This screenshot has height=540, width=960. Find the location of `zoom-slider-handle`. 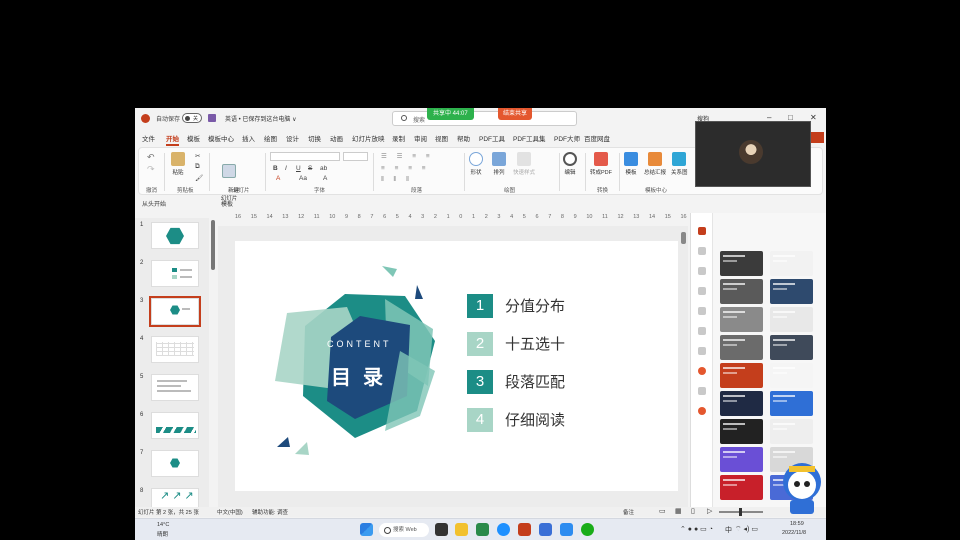

zoom-slider-handle is located at coordinates (740, 512).